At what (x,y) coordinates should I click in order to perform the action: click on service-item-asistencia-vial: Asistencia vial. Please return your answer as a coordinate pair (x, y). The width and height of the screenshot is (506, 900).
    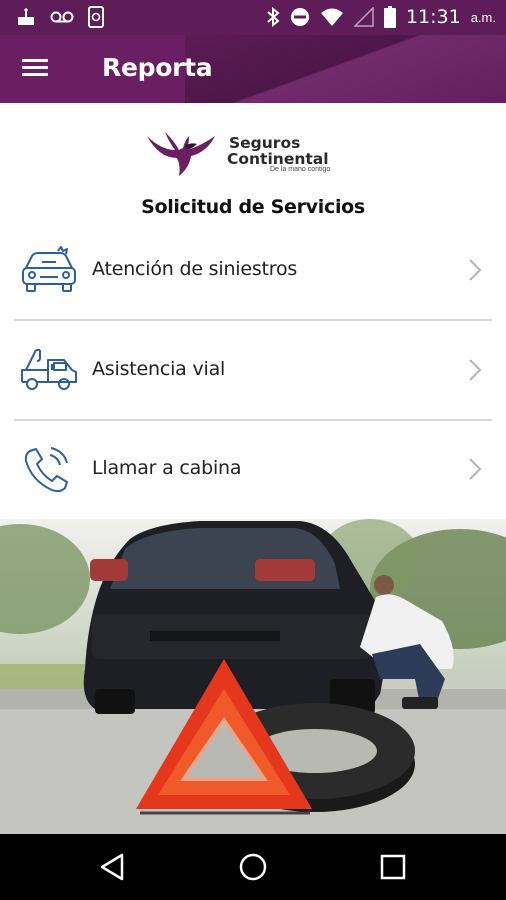
    Looking at the image, I should click on (253, 371).